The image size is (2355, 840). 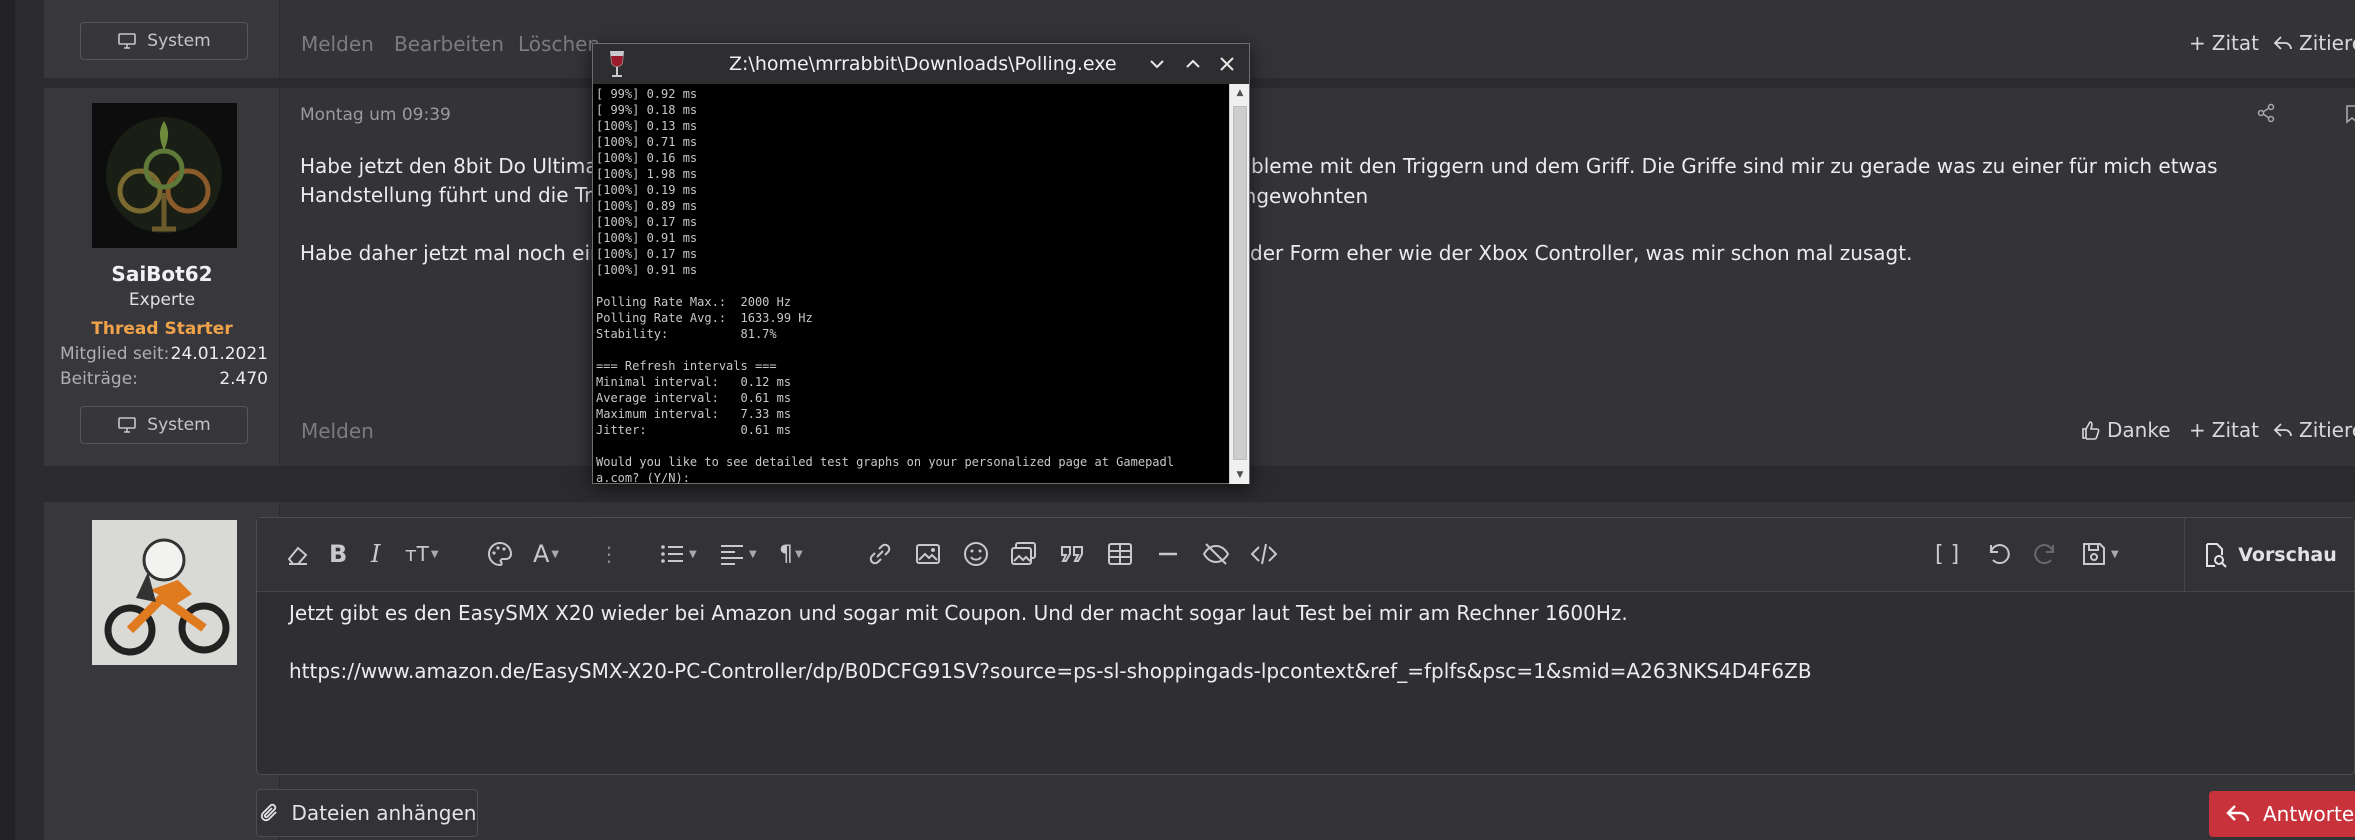 What do you see at coordinates (164, 175) in the screenshot?
I see `user-avatar` at bounding box center [164, 175].